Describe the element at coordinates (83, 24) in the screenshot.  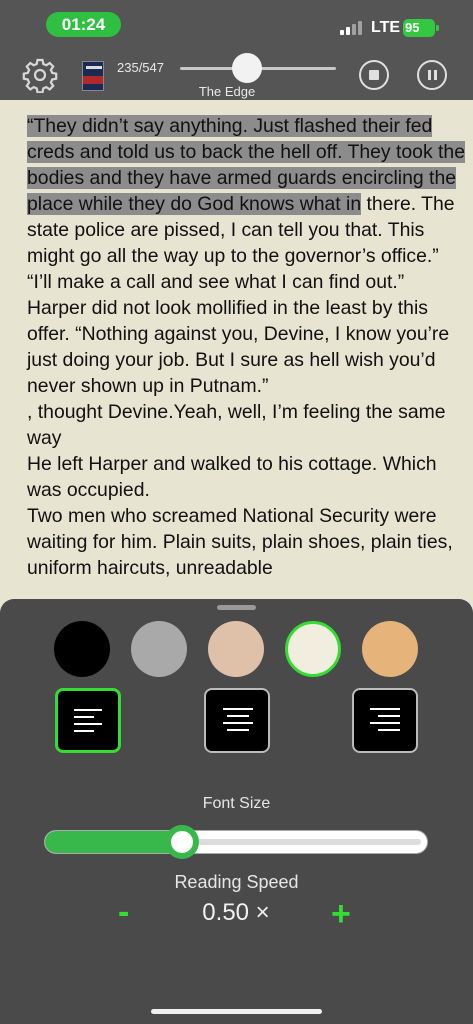
I see `status-time: 01:24` at that location.